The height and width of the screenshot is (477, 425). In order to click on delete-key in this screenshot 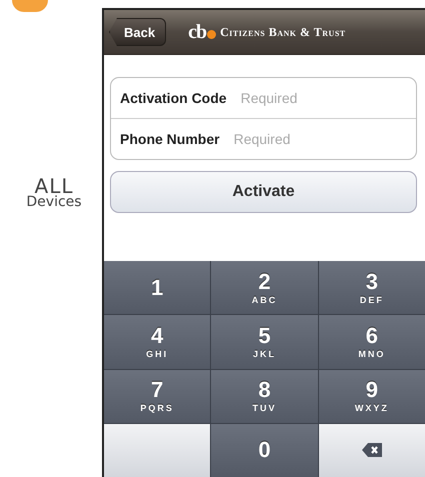, I will do `click(371, 450)`.